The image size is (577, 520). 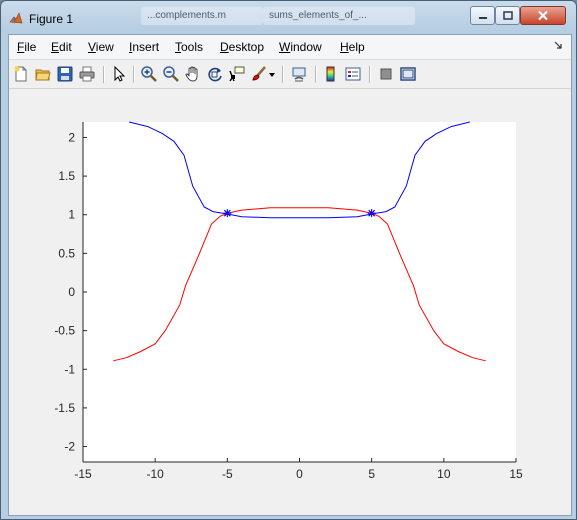 I want to click on minimize-icon, so click(x=482, y=17).